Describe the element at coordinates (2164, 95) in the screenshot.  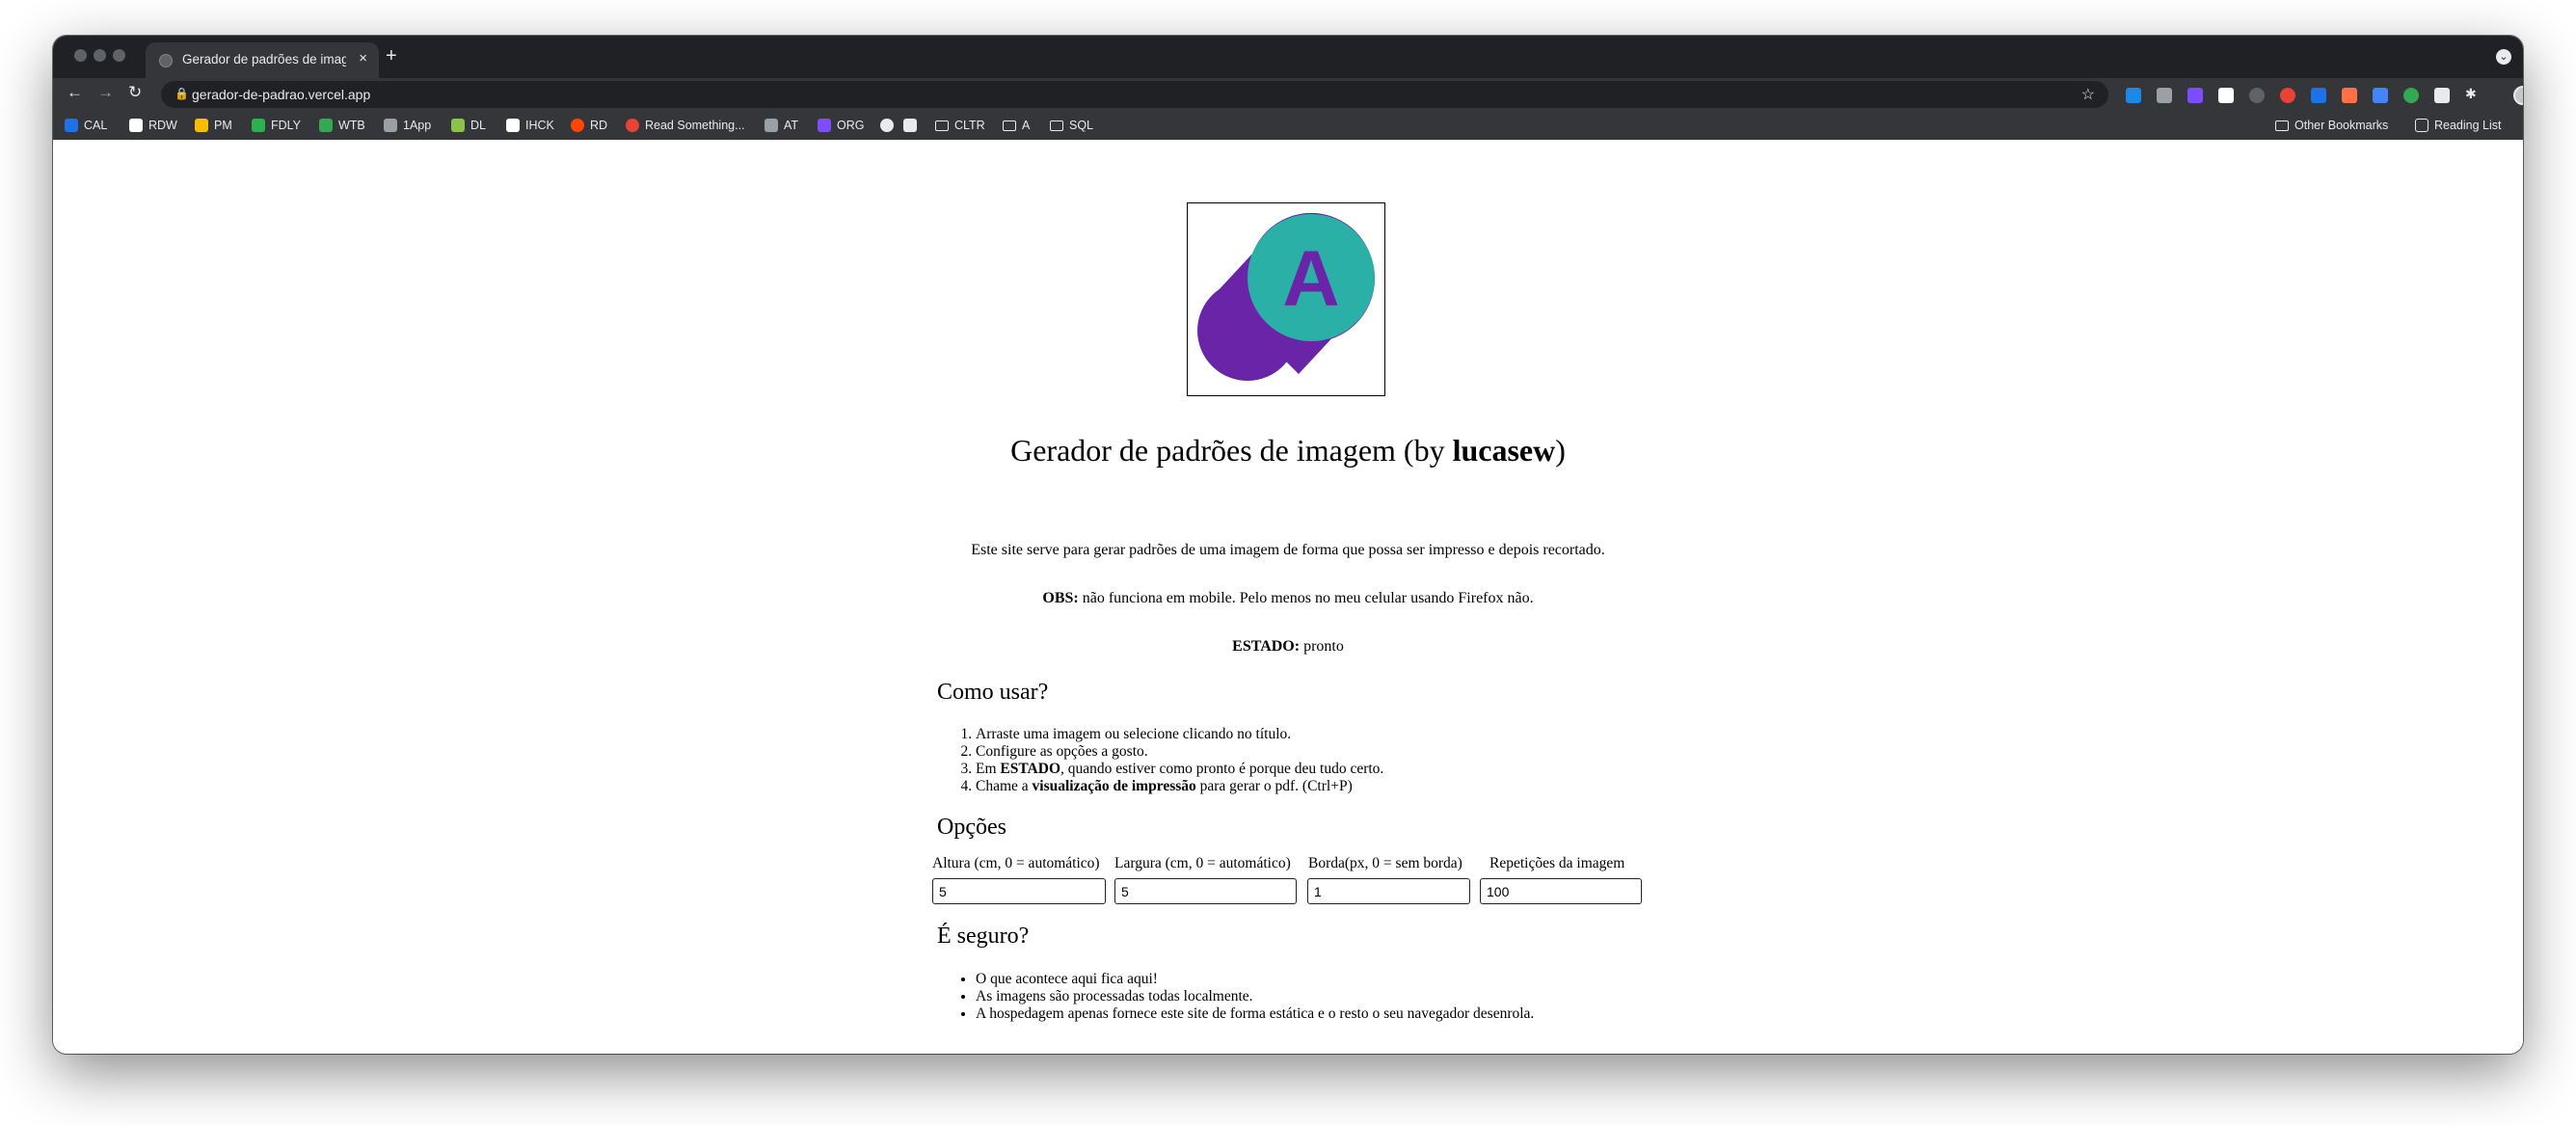
I see `extension-grid-icon` at that location.